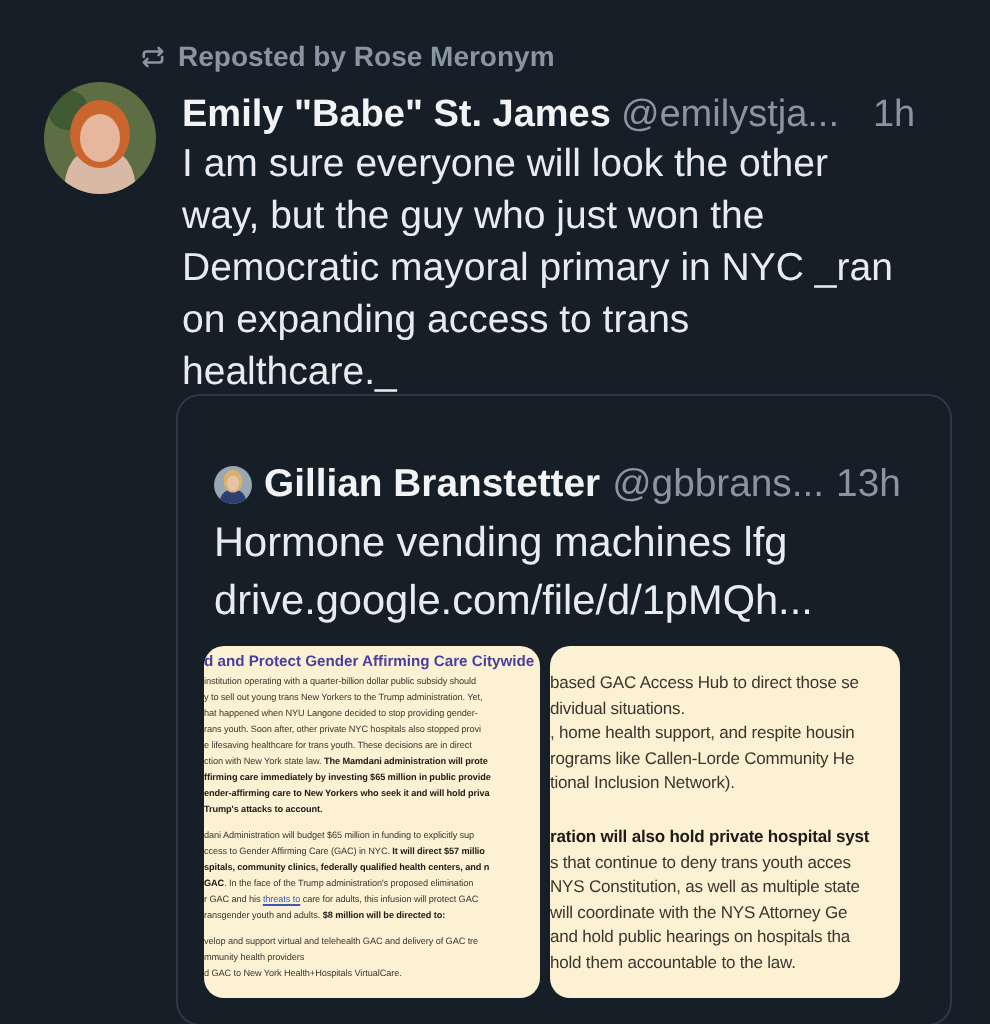  Describe the element at coordinates (705, 887) in the screenshot. I see `document-text: NYS Constitution, as well as multiple state` at that location.